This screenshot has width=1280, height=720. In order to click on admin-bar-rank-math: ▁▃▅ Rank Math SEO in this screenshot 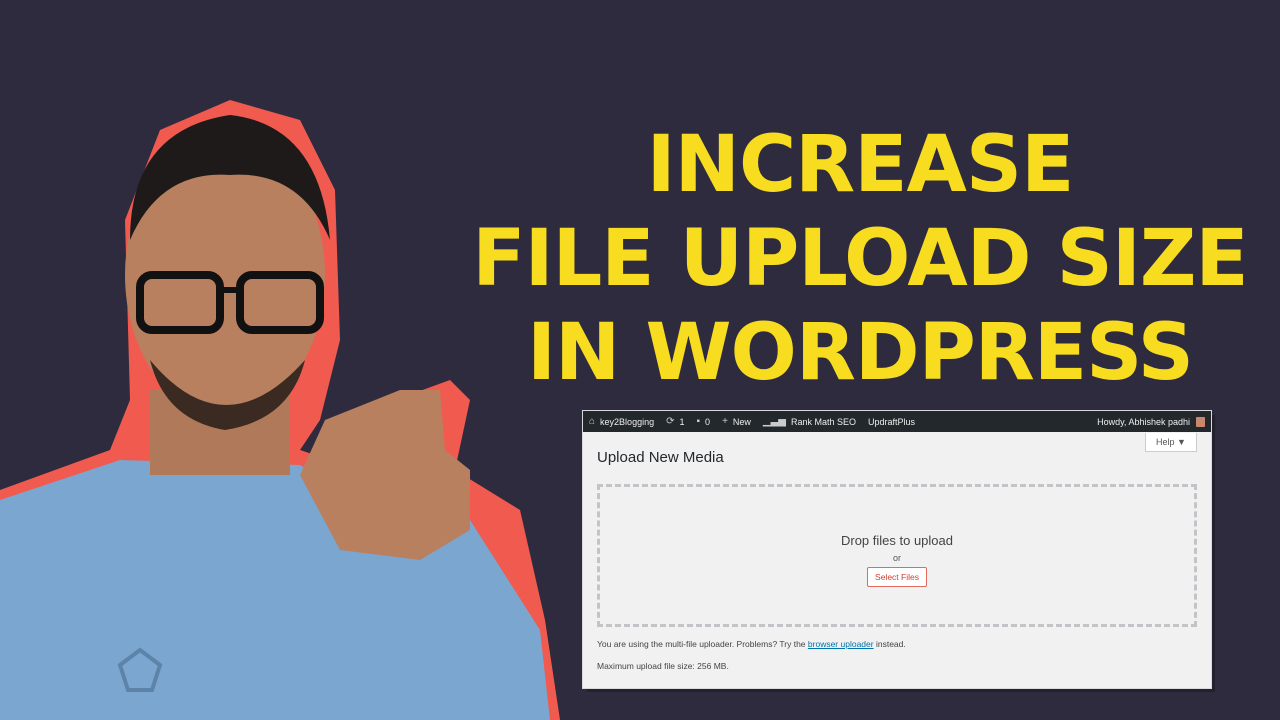, I will do `click(809, 421)`.